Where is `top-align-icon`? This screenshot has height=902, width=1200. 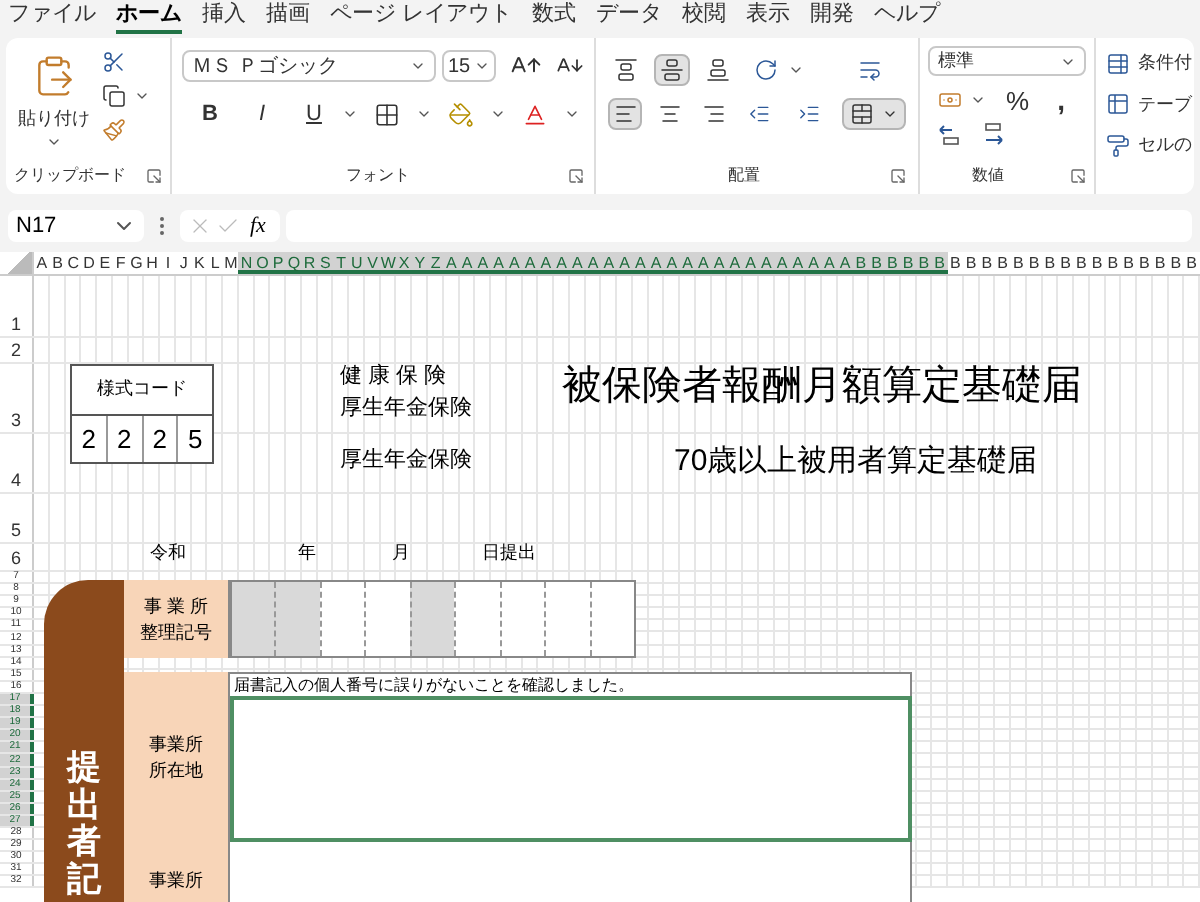
top-align-icon is located at coordinates (626, 70).